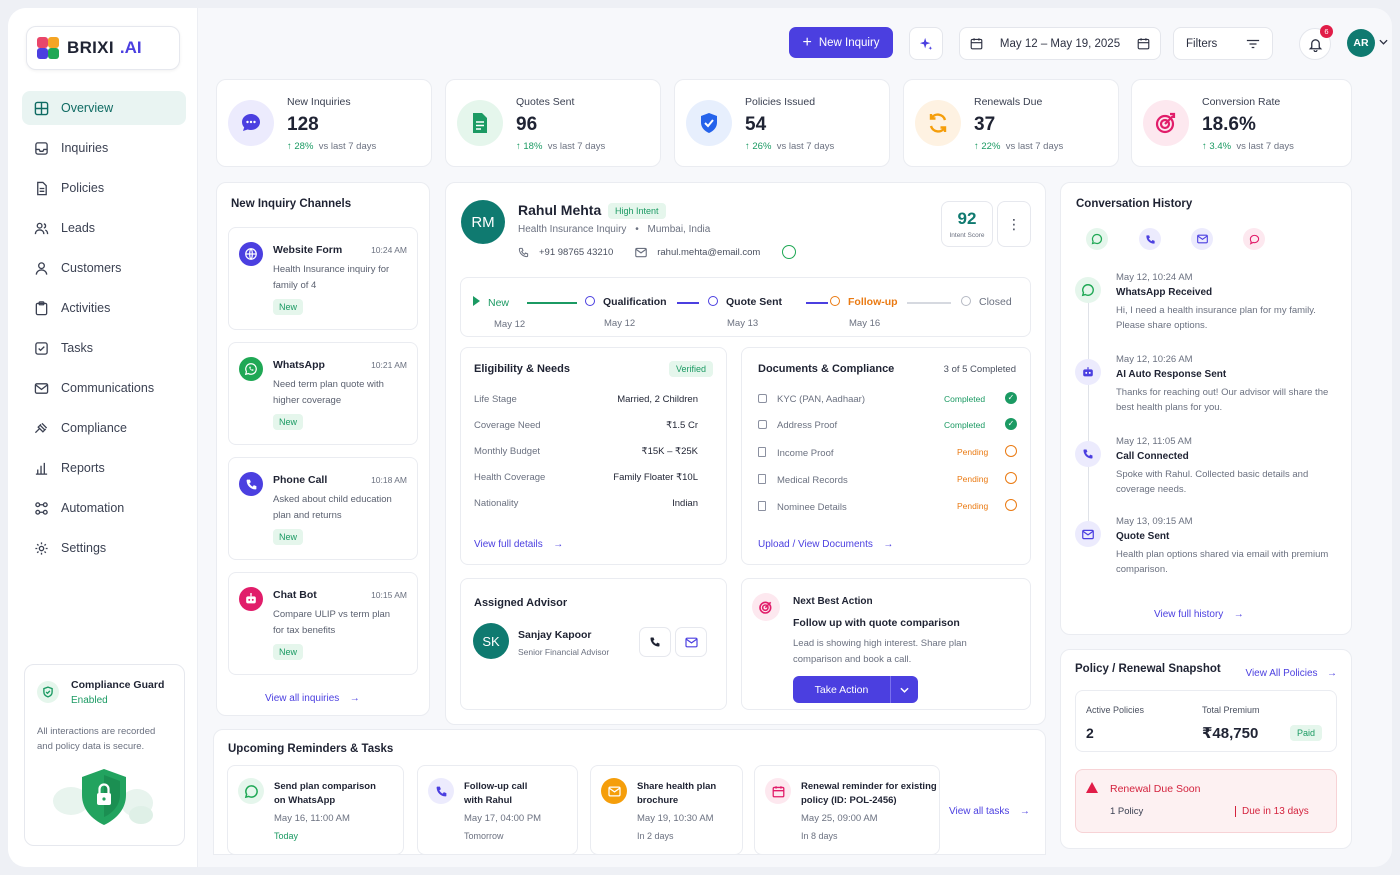 This screenshot has height=875, width=1400. I want to click on lead-email: rahul.mehta@email.com, so click(708, 252).